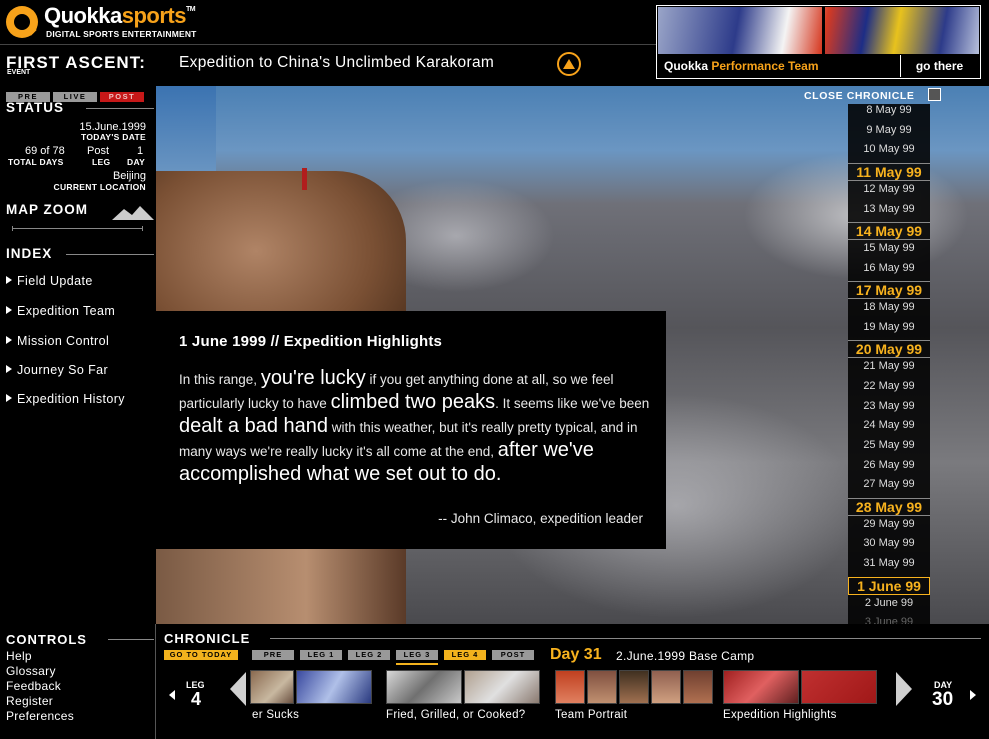  Describe the element at coordinates (304, 179) in the screenshot. I see `climber-figure` at that location.